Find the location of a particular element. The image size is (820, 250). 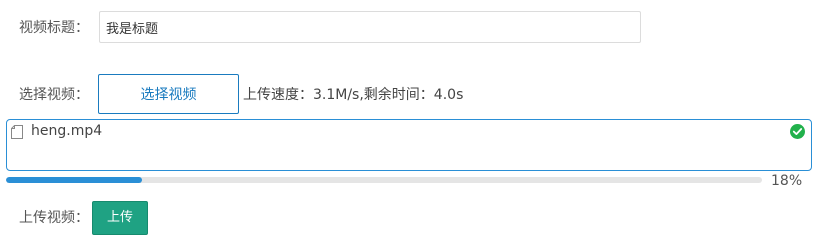

upload-video-label: 上传视频： is located at coordinates (54, 218).